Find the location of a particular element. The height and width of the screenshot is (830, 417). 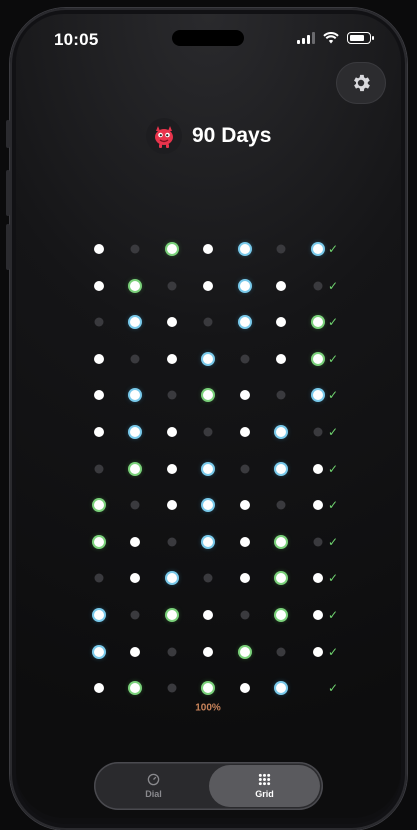

grid-icon is located at coordinates (264, 779).